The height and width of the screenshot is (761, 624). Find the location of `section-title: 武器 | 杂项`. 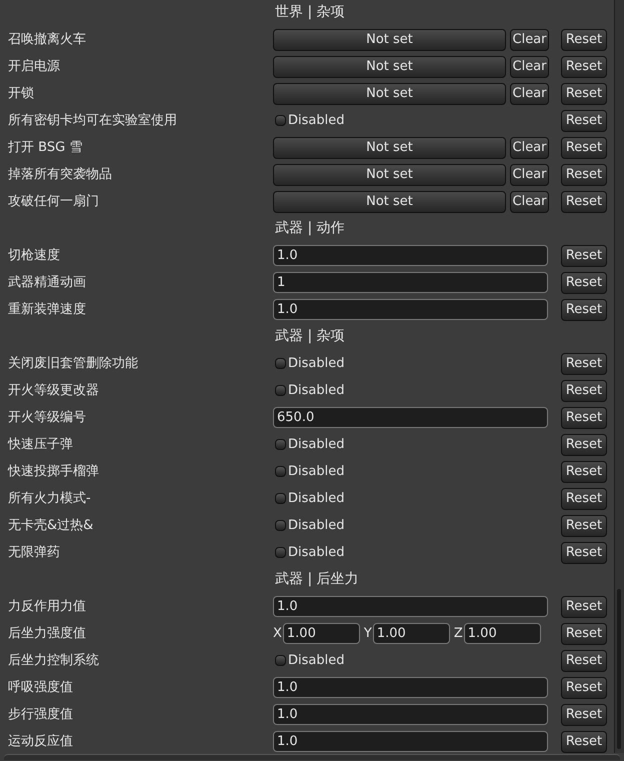

section-title: 武器 | 杂项 is located at coordinates (310, 336).